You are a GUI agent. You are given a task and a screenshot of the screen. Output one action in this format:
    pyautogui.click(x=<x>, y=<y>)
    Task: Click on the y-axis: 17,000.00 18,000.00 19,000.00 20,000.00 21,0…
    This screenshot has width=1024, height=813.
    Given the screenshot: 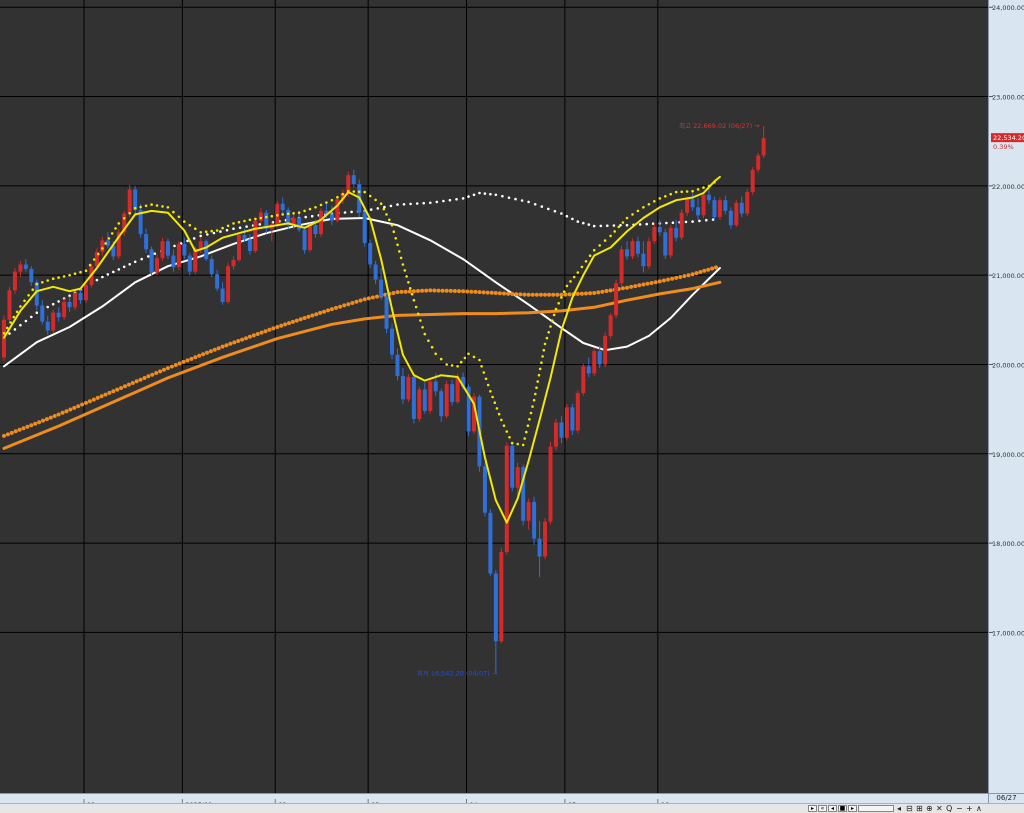 What is the action you would take?
    pyautogui.click(x=1006, y=396)
    